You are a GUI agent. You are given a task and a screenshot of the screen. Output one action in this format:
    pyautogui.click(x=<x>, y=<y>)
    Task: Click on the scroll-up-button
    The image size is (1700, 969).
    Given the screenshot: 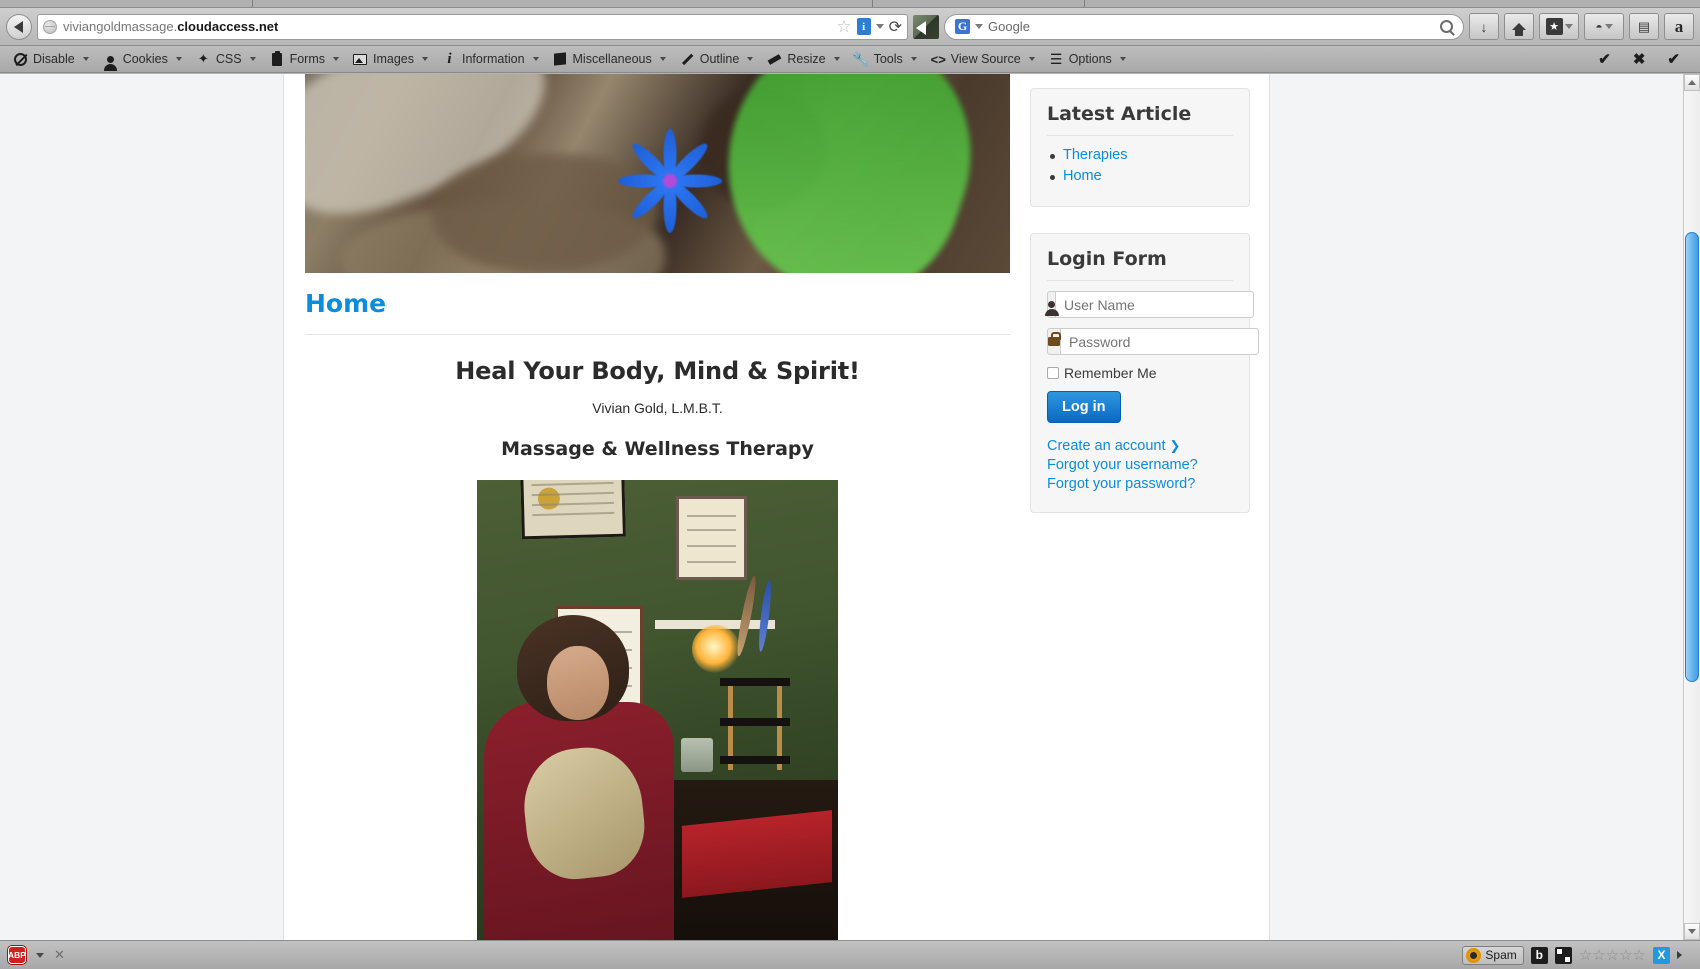 What is the action you would take?
    pyautogui.click(x=1692, y=82)
    